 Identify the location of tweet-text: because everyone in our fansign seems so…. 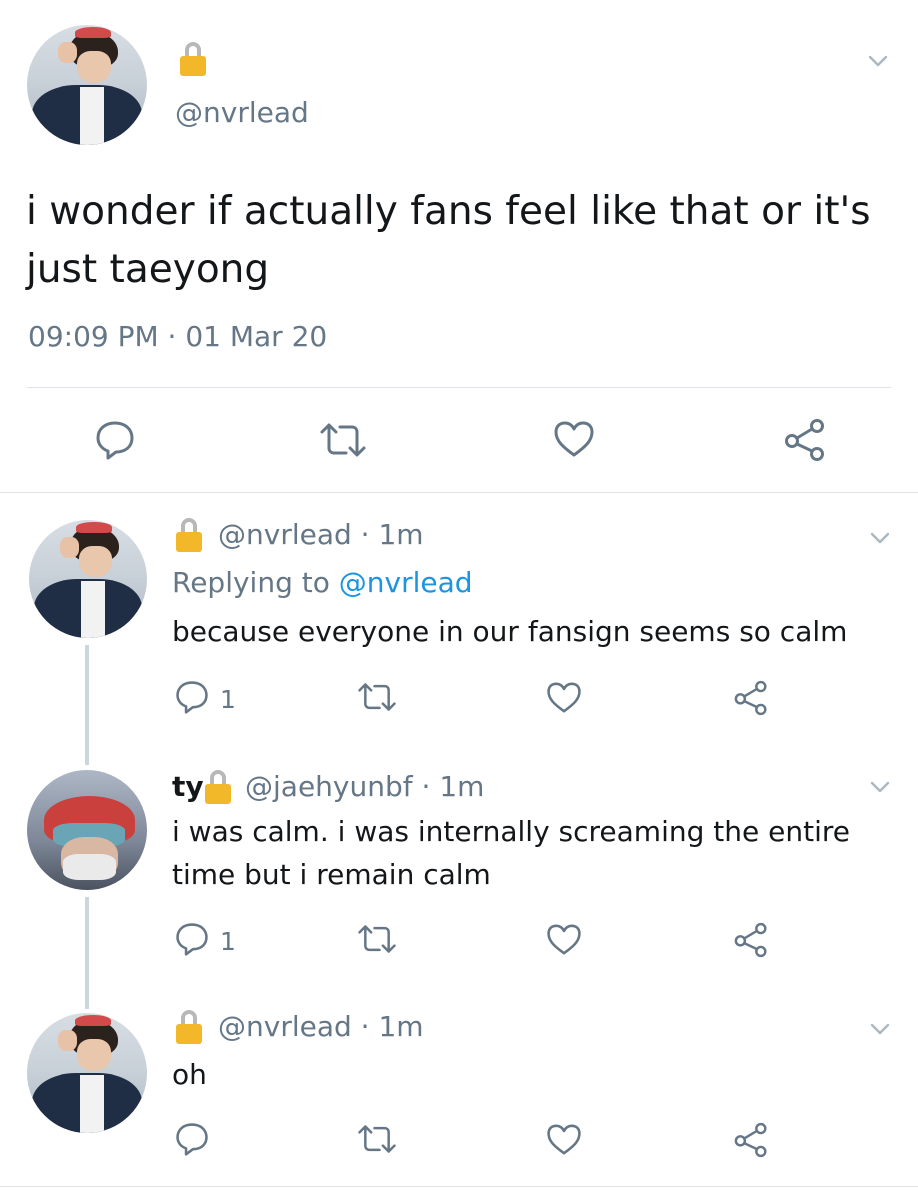
(510, 631).